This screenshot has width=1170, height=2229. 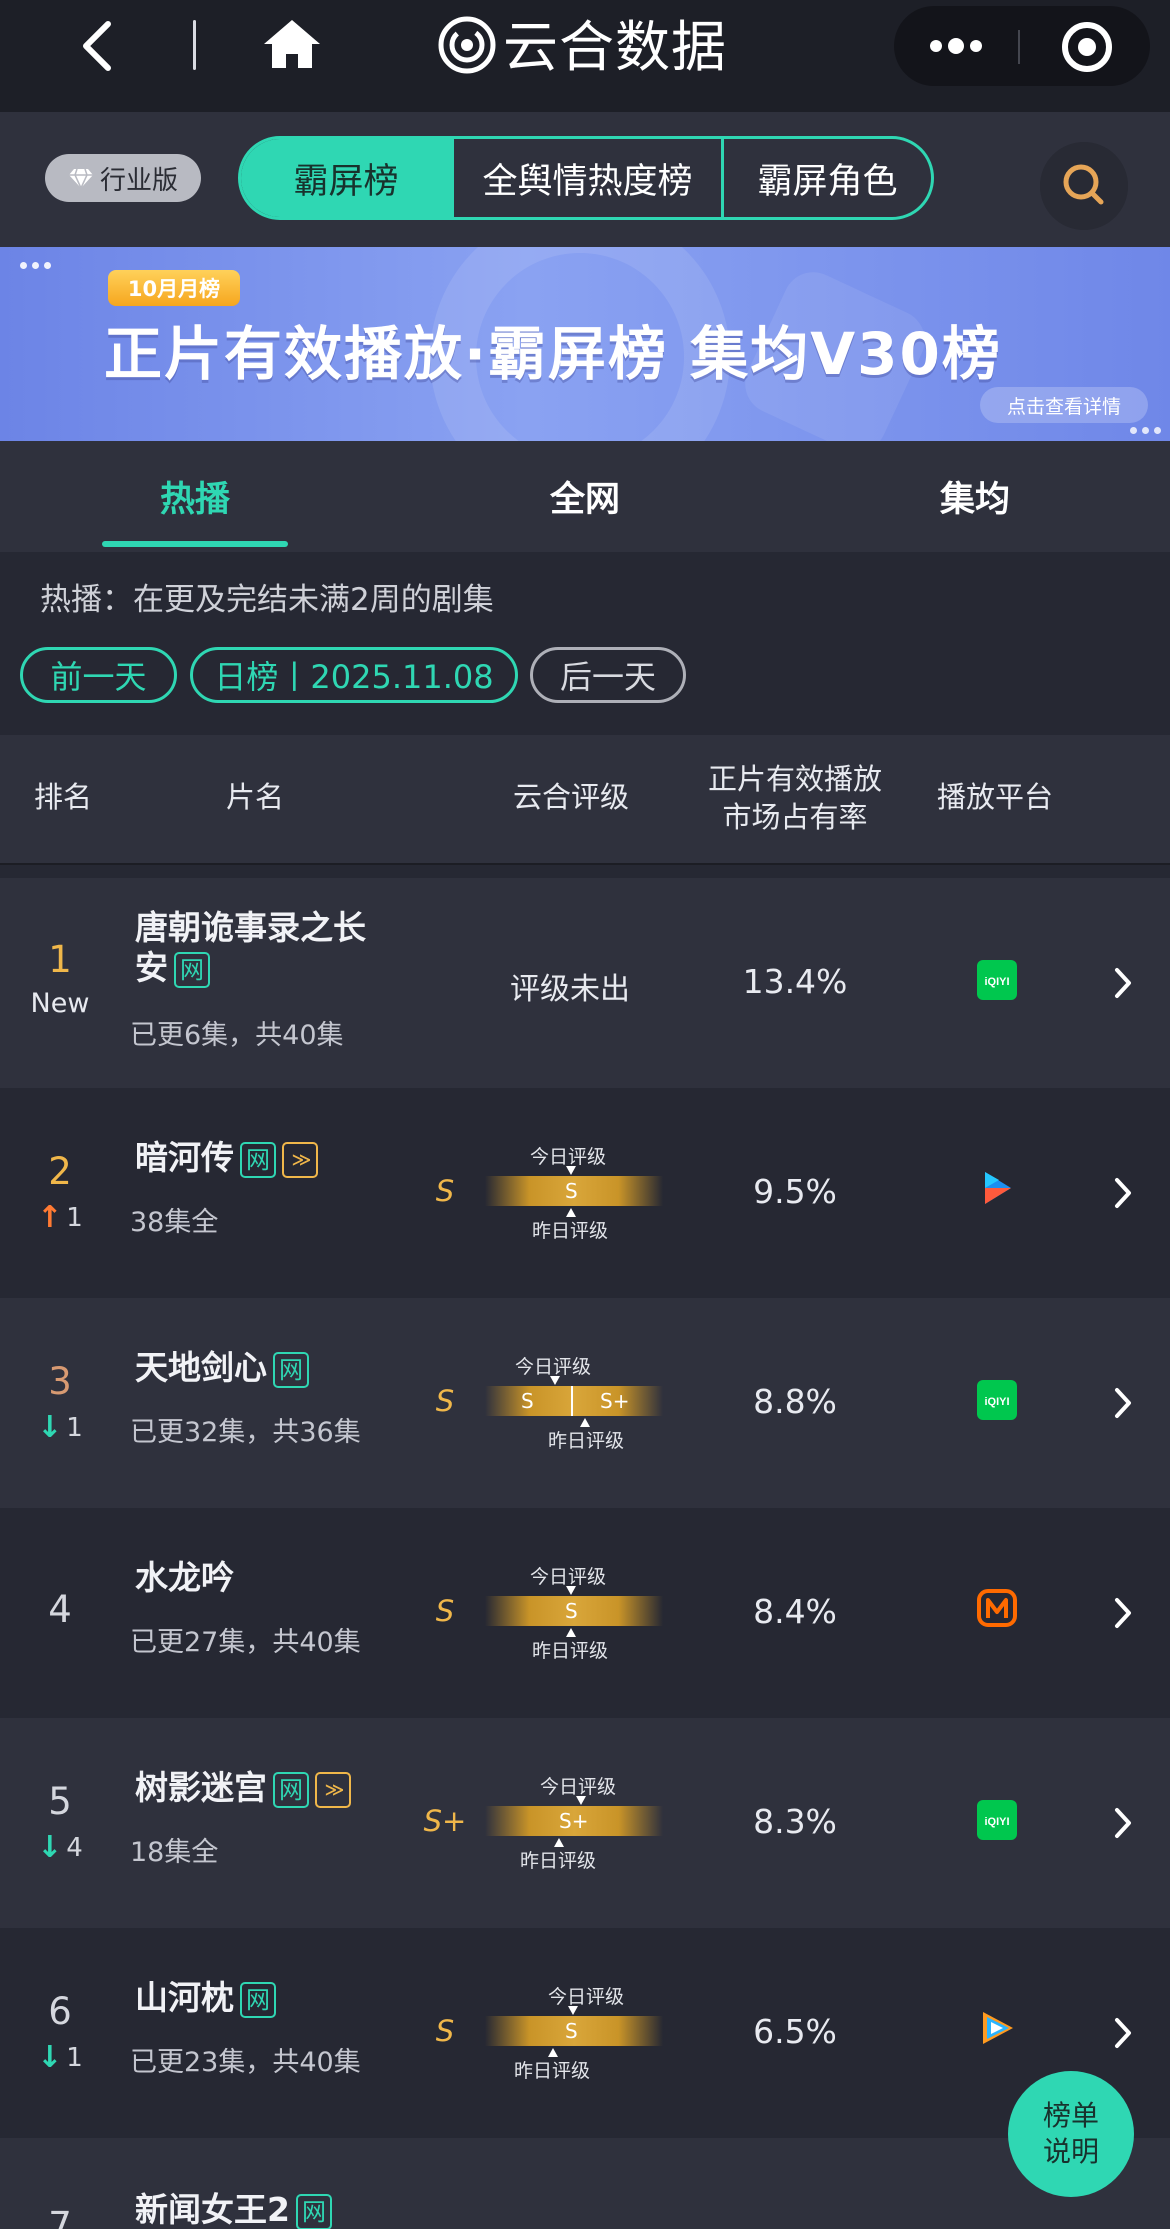 I want to click on market-share: 13.4%, so click(x=795, y=981).